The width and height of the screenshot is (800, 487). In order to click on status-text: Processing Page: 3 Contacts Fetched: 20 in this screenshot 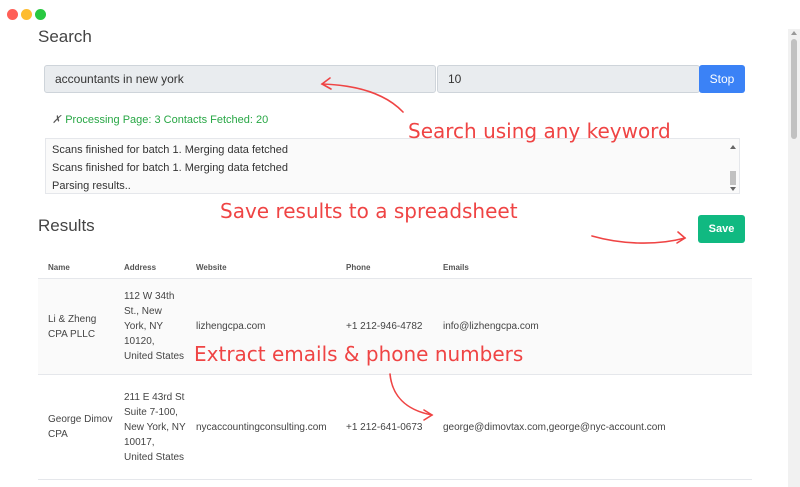, I will do `click(167, 120)`.